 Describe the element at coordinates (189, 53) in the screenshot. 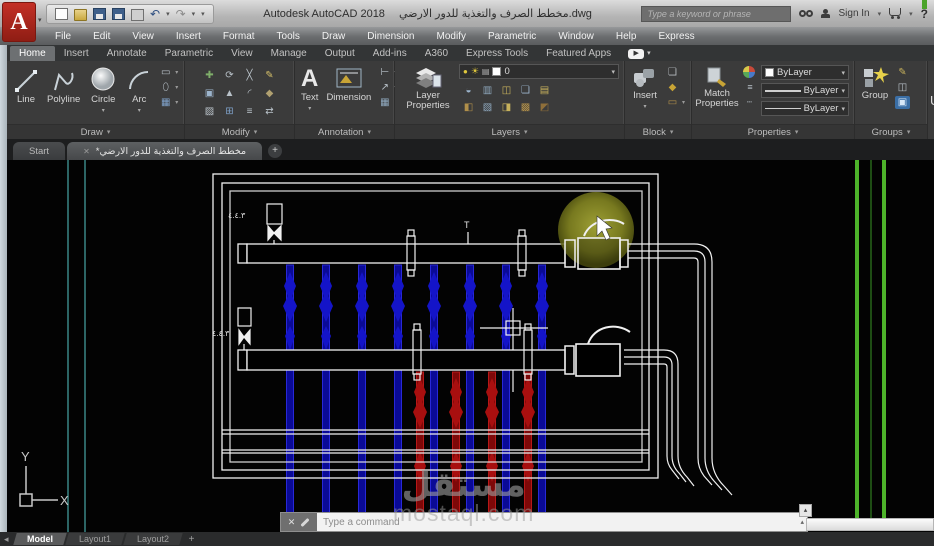

I see `tab-parametric: Parametric` at that location.